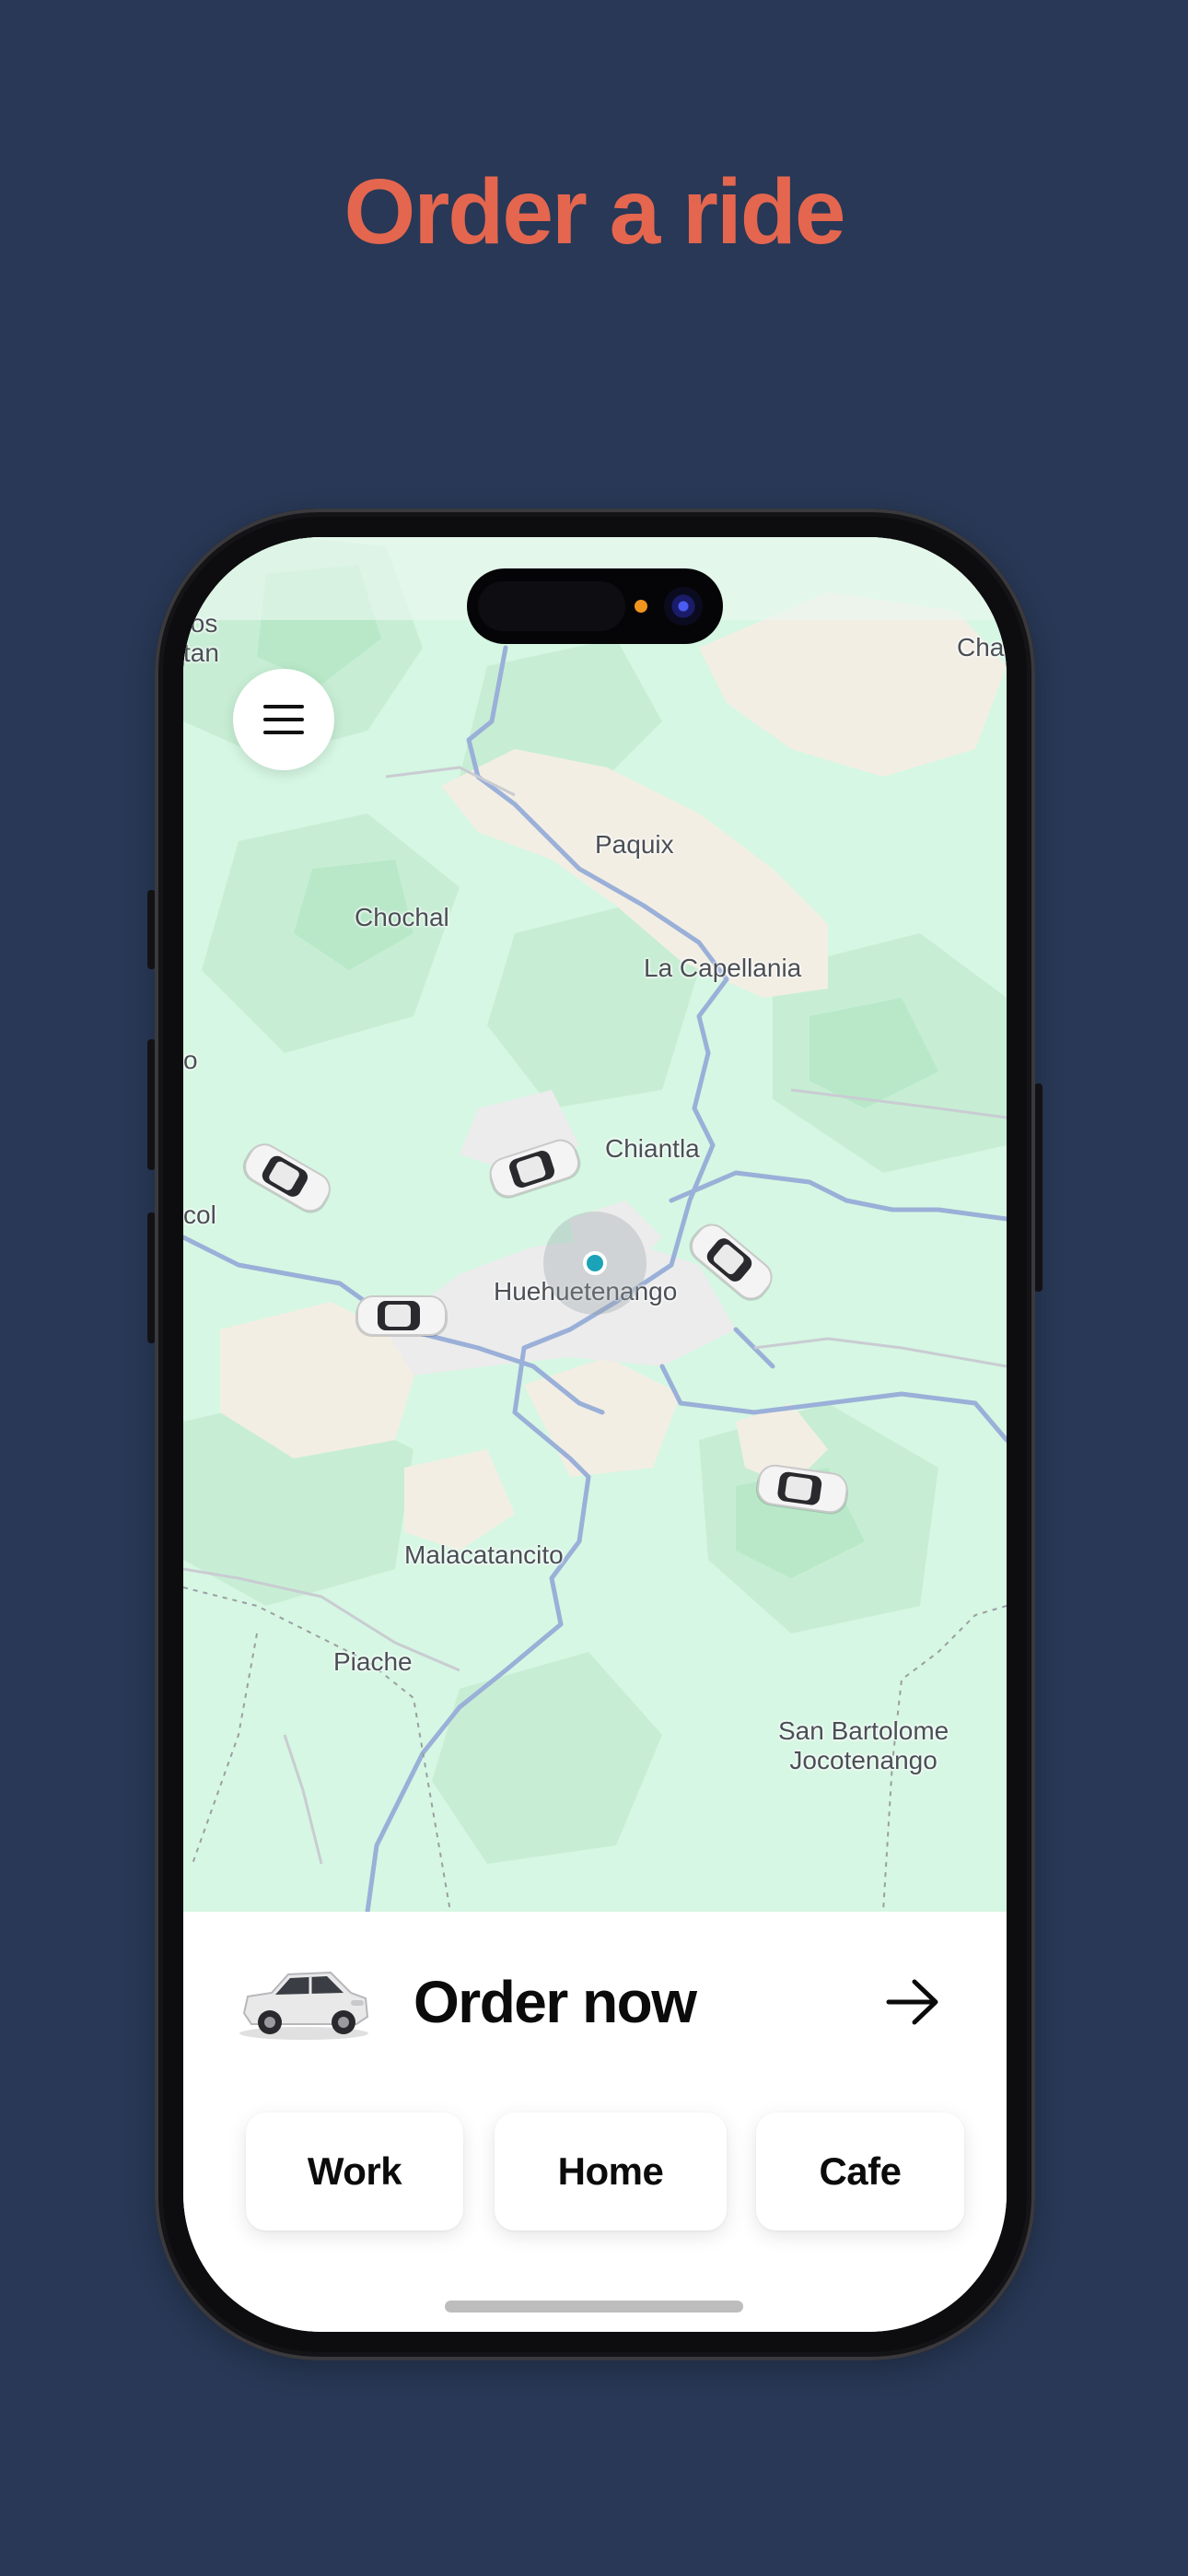 This screenshot has height=2576, width=1188. I want to click on current-location-icon, so click(595, 1263).